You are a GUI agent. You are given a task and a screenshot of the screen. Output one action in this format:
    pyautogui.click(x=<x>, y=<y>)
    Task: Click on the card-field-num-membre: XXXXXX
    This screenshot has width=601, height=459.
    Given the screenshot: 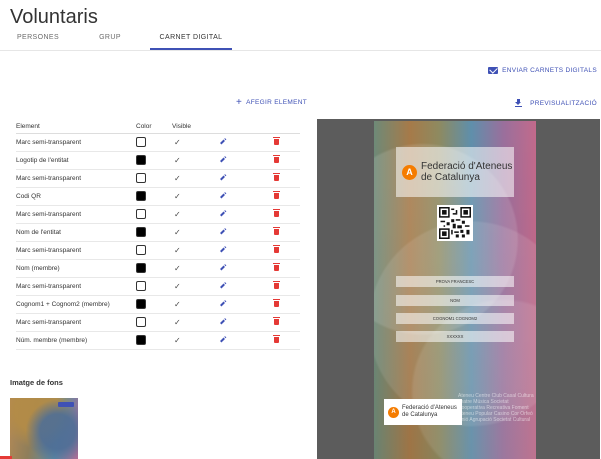 What is the action you would take?
    pyautogui.click(x=455, y=336)
    